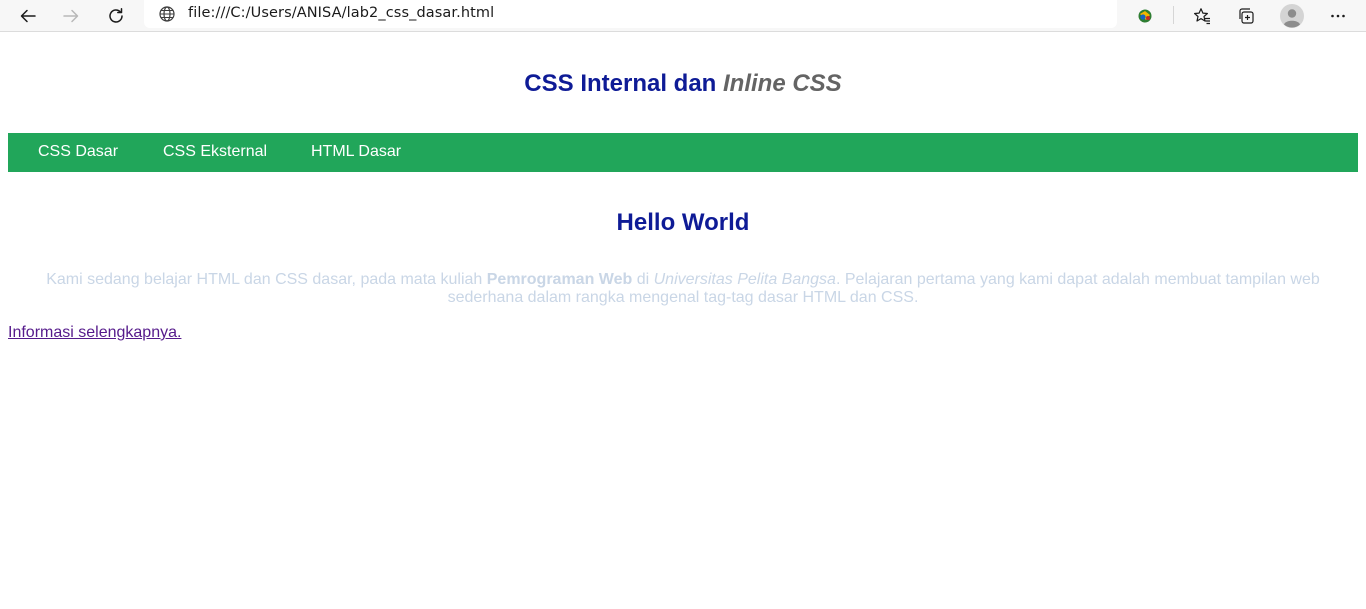 The height and width of the screenshot is (609, 1366). Describe the element at coordinates (356, 152) in the screenshot. I see `nav-link-html-dasar: HTML Dasar` at that location.